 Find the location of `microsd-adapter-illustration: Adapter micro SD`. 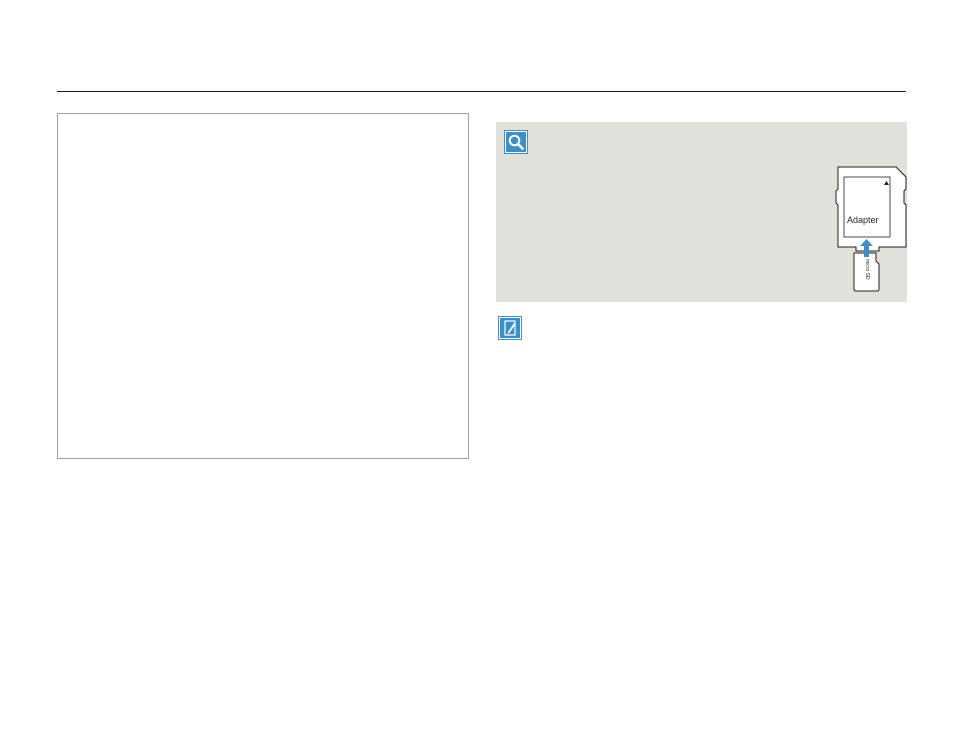

microsd-adapter-illustration: Adapter micro SD is located at coordinates (871, 229).